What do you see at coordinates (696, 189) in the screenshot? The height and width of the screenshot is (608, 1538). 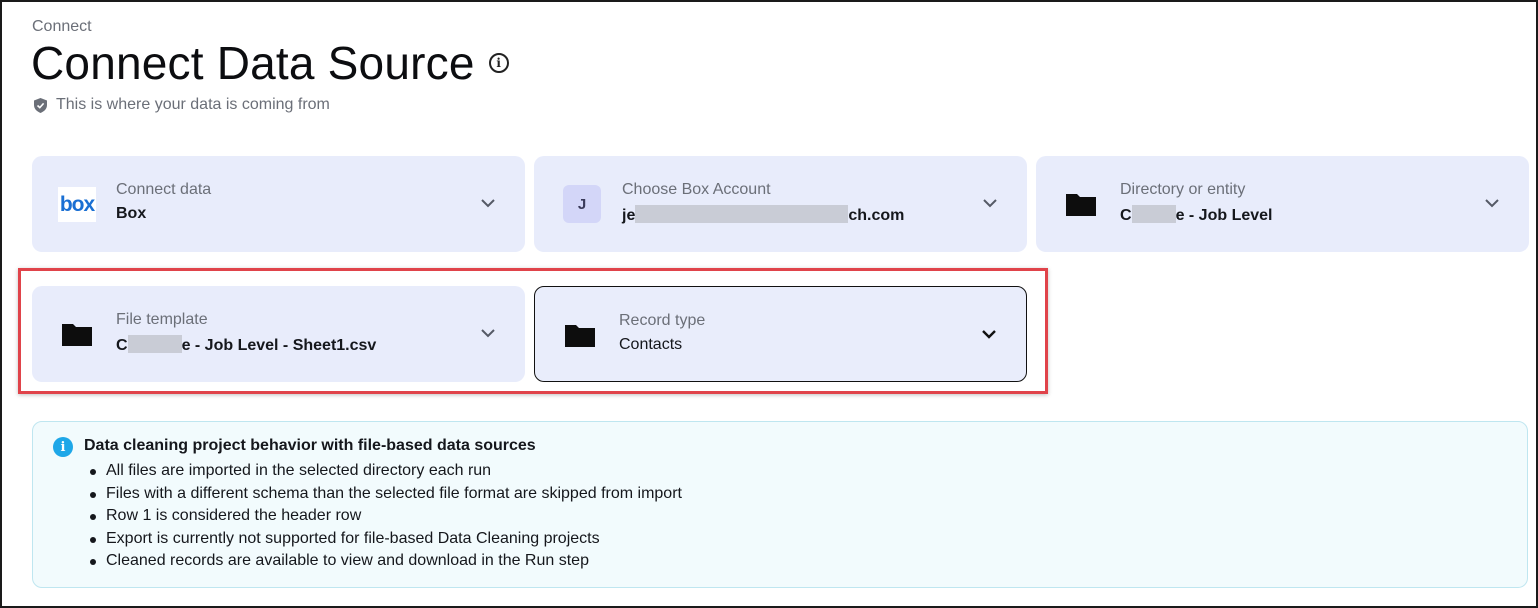 I see `box-account-label: Choose Box Account` at bounding box center [696, 189].